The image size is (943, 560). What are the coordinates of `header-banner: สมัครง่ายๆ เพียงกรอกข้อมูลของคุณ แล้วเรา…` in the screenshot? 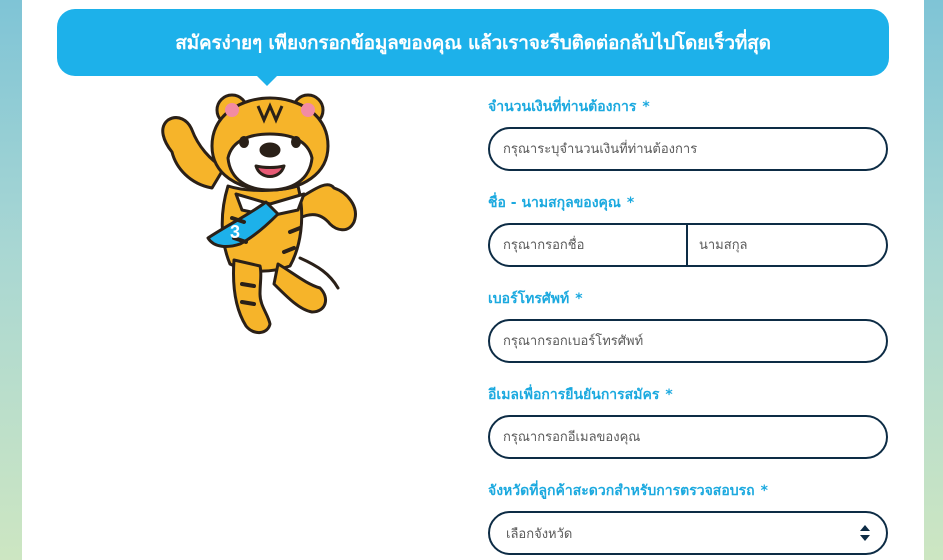 It's located at (473, 42).